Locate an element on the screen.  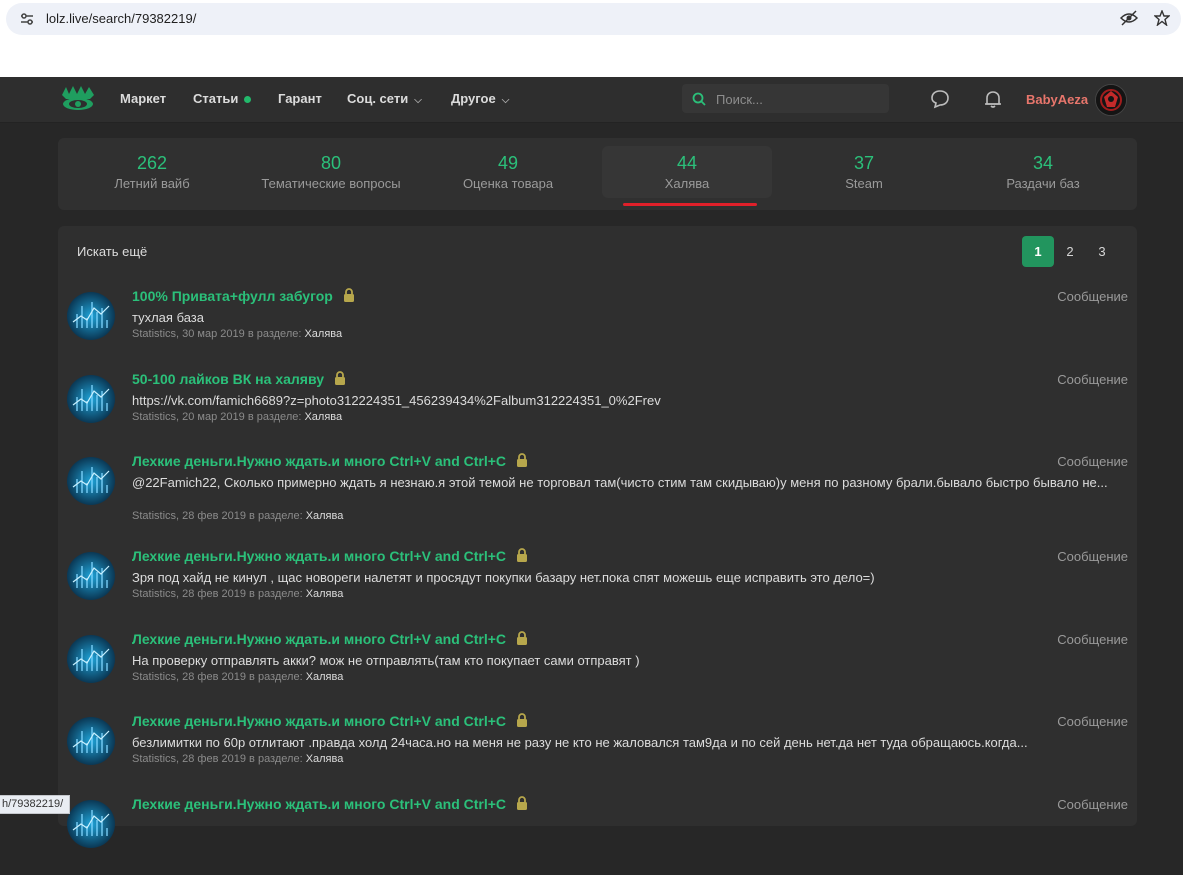
nav-social-label: Соц. сети is located at coordinates (378, 98).